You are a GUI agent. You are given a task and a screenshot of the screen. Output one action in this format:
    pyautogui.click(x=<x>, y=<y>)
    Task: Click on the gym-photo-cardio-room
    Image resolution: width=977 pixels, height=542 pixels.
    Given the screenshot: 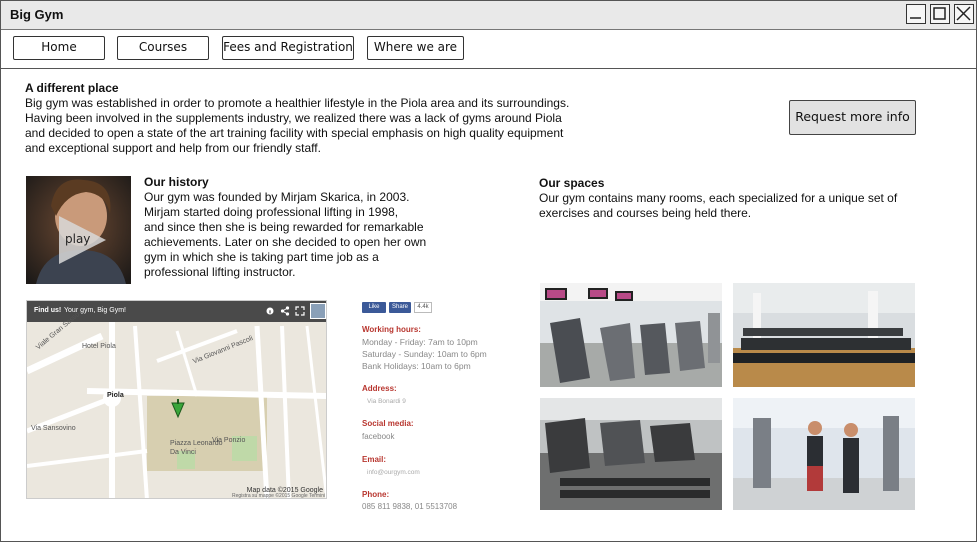 What is the action you would take?
    pyautogui.click(x=631, y=335)
    